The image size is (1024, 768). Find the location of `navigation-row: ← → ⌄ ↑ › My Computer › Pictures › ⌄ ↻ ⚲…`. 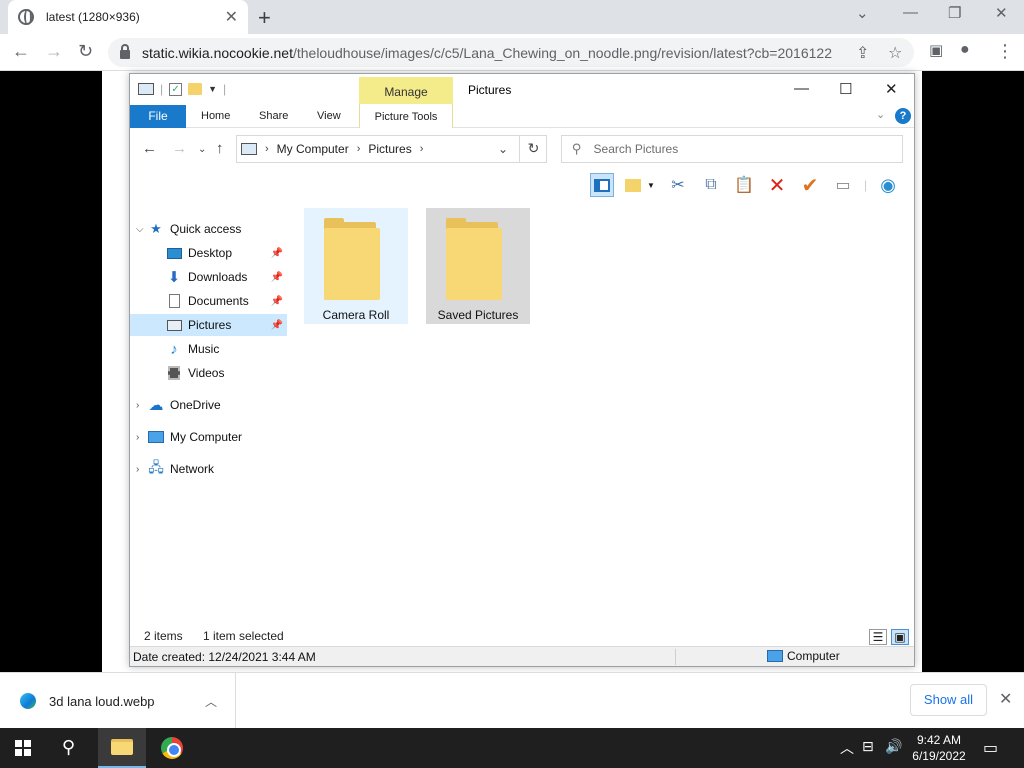

navigation-row: ← → ⌄ ↑ › My Computer › Pictures › ⌄ ↻ ⚲… is located at coordinates (522, 149).